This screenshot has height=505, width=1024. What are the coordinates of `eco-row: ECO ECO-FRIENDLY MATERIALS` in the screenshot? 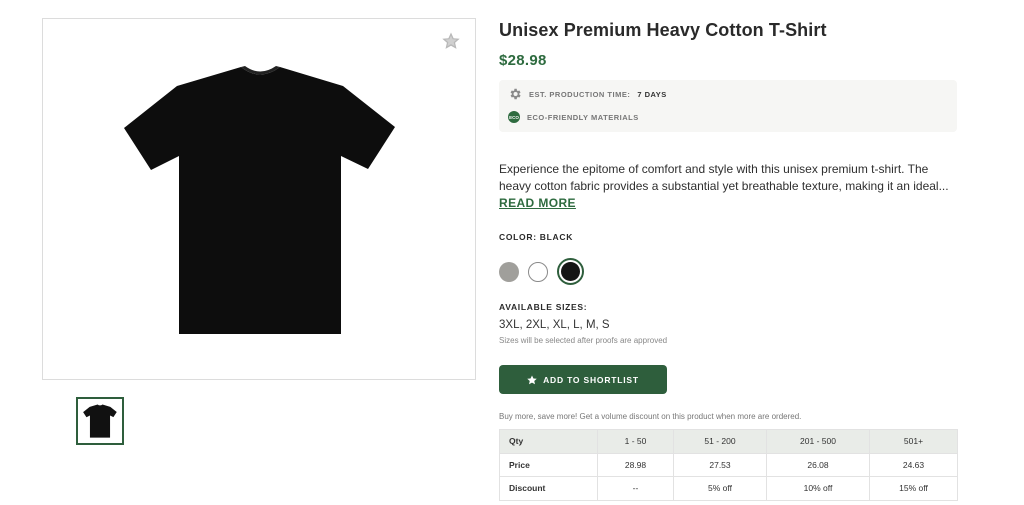 It's located at (573, 117).